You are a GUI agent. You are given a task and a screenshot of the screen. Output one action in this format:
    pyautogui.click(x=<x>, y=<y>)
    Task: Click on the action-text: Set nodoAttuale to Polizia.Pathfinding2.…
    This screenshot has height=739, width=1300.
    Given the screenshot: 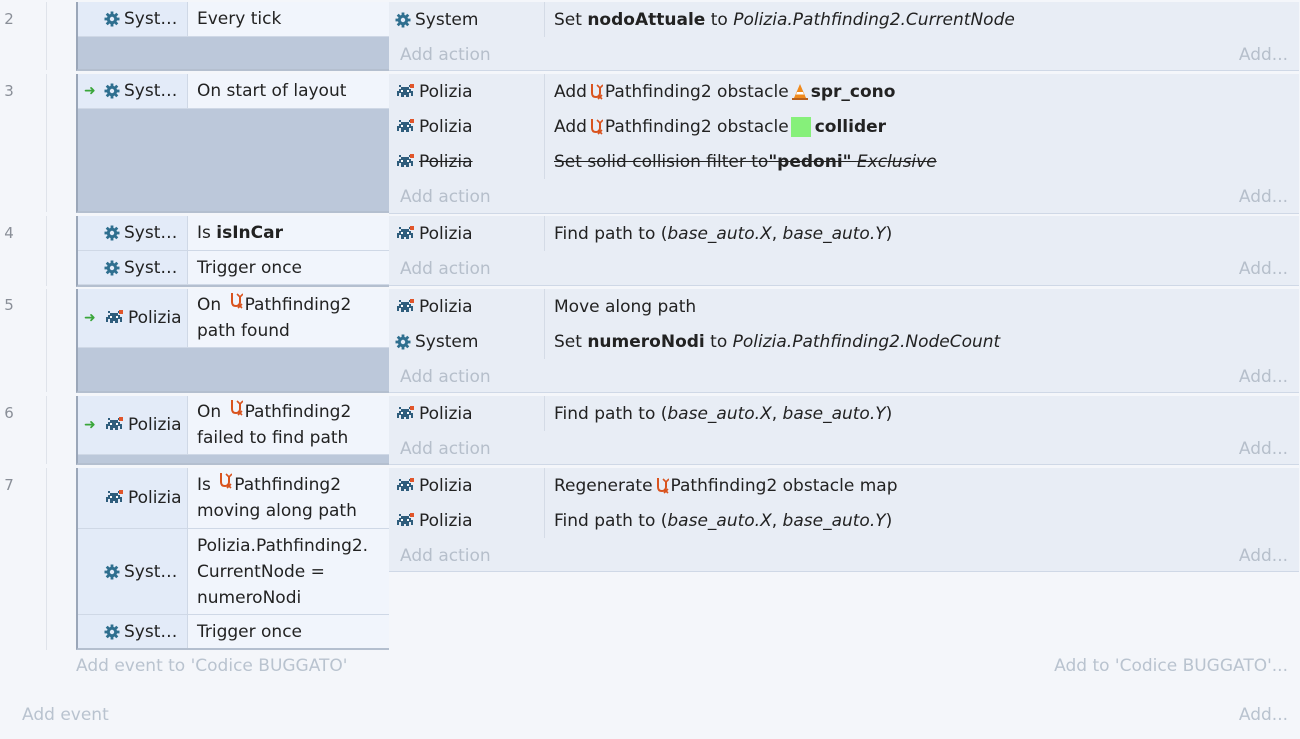 What is the action you would take?
    pyautogui.click(x=922, y=19)
    